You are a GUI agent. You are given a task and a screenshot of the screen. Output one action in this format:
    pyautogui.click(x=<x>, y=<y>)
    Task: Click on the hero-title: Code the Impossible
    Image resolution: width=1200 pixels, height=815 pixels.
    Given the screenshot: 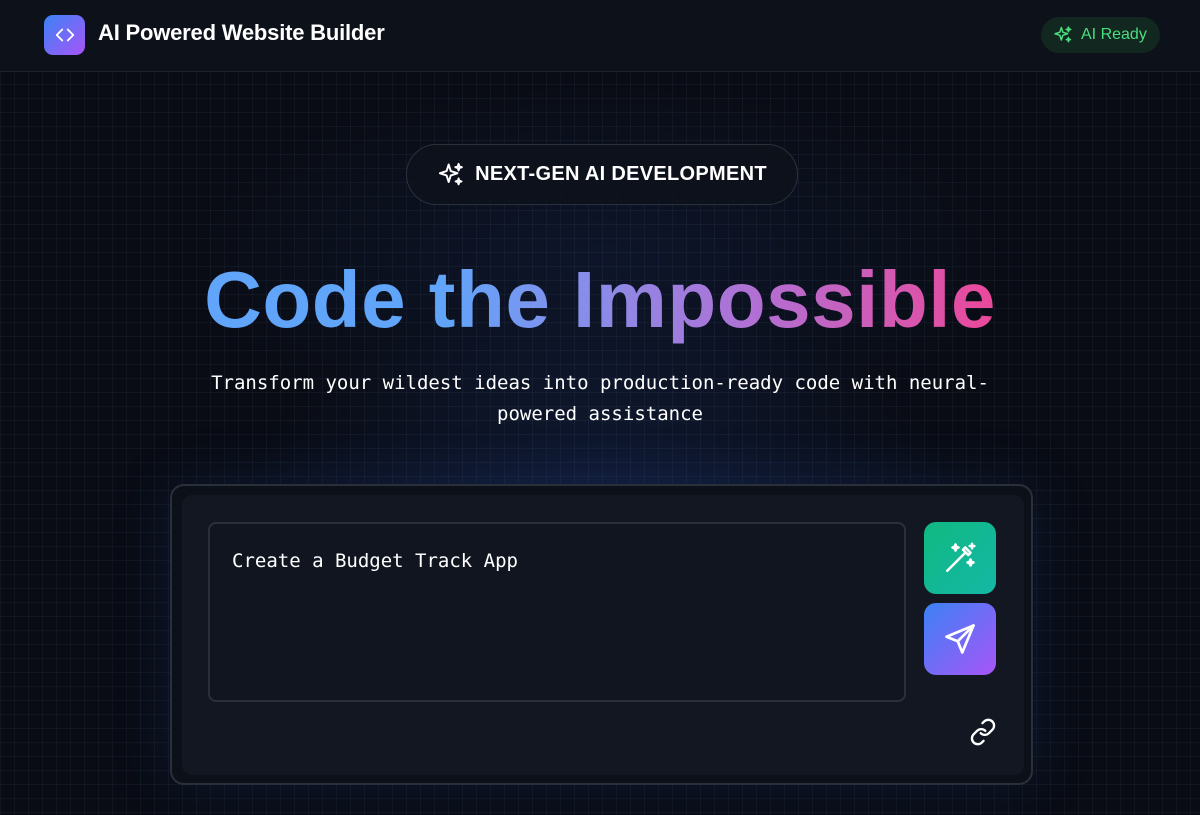 What is the action you would take?
    pyautogui.click(x=600, y=300)
    